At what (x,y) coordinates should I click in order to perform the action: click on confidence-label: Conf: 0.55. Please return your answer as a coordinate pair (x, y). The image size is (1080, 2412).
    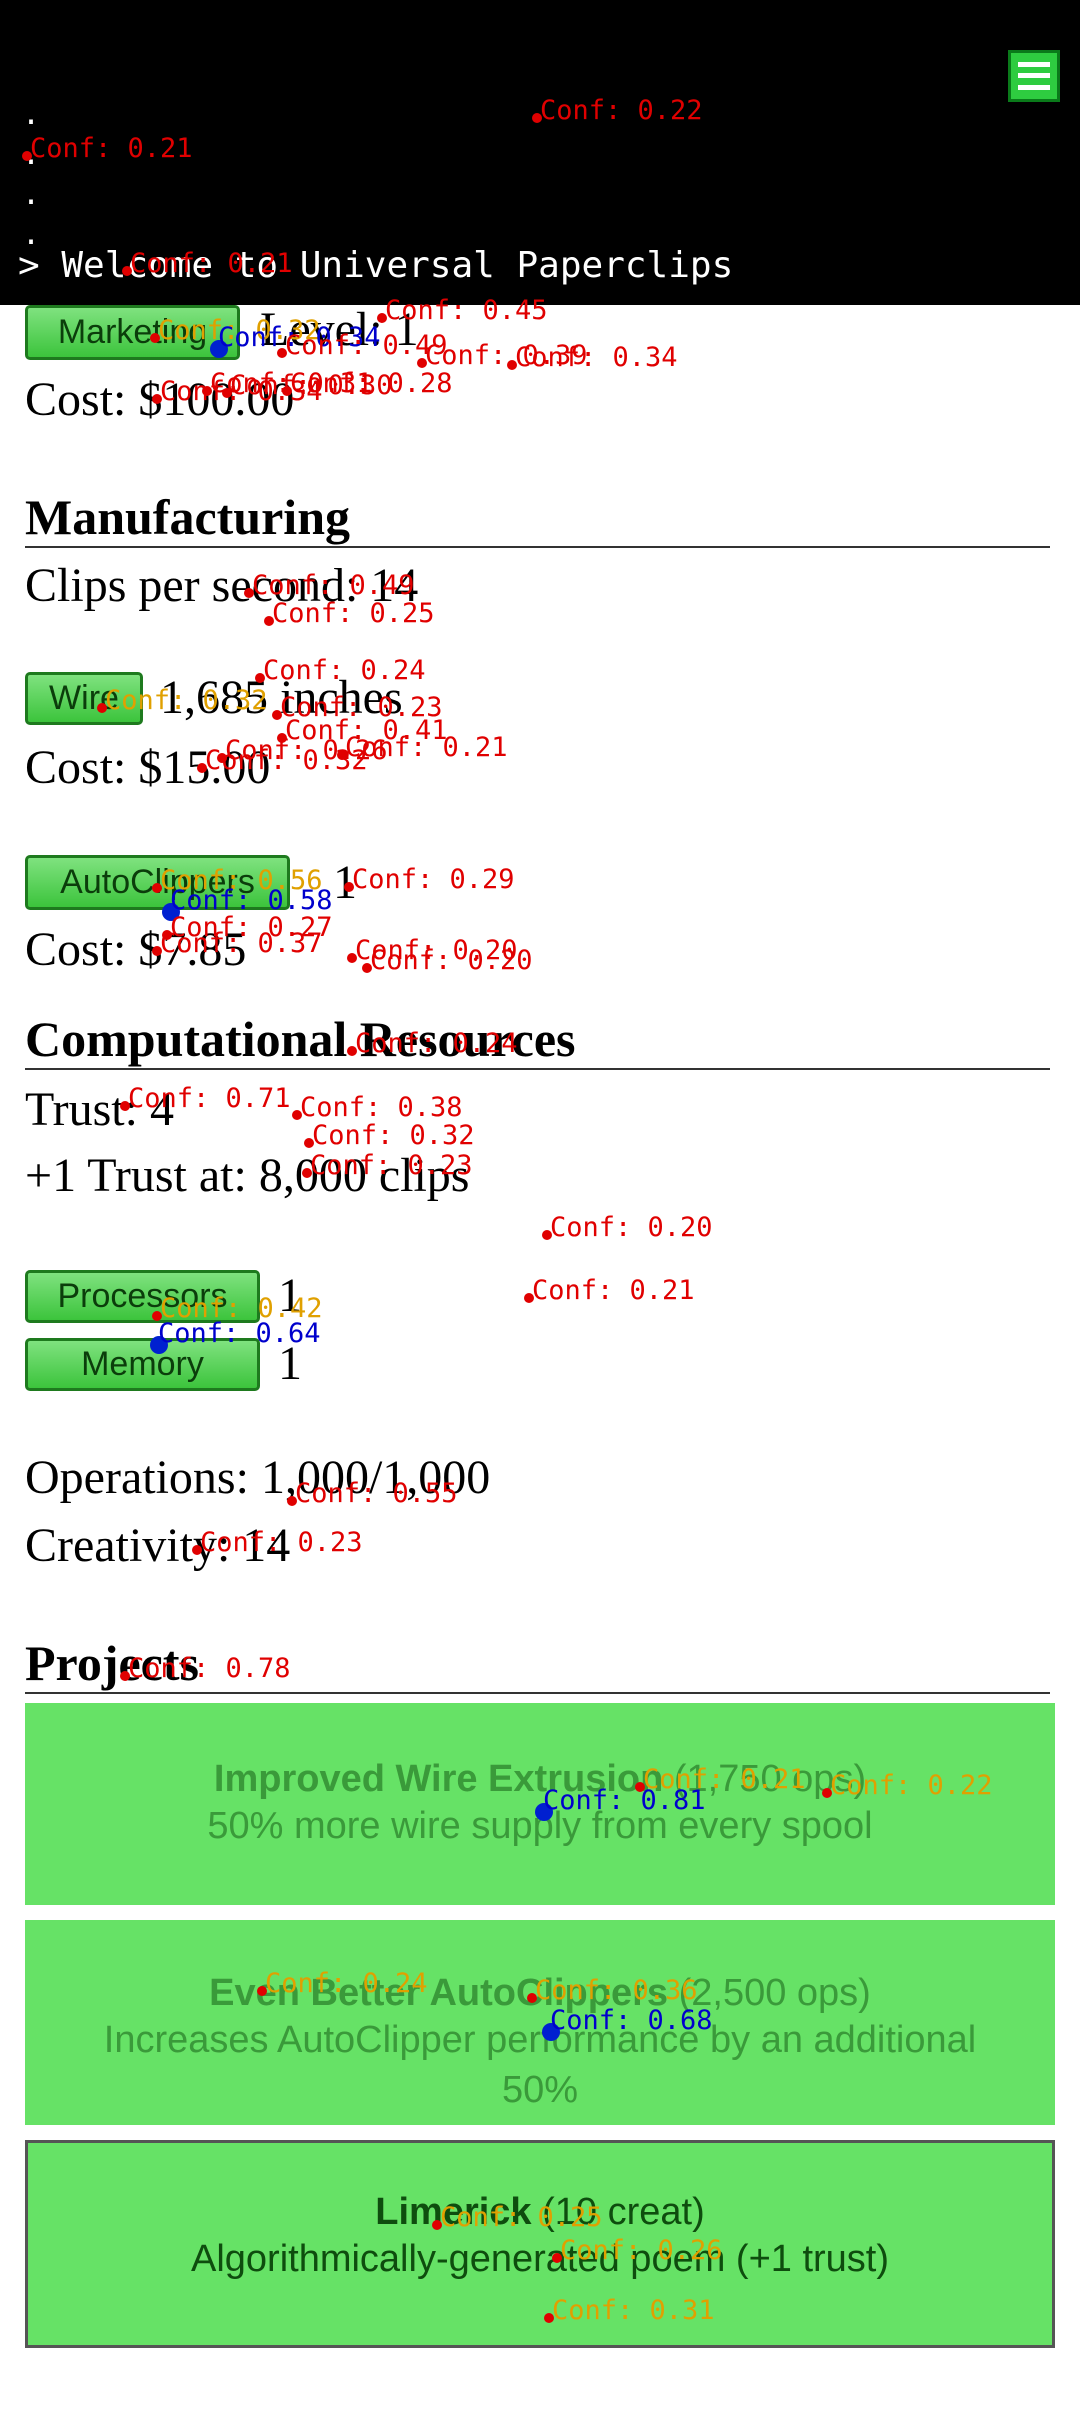
    Looking at the image, I should click on (376, 1493).